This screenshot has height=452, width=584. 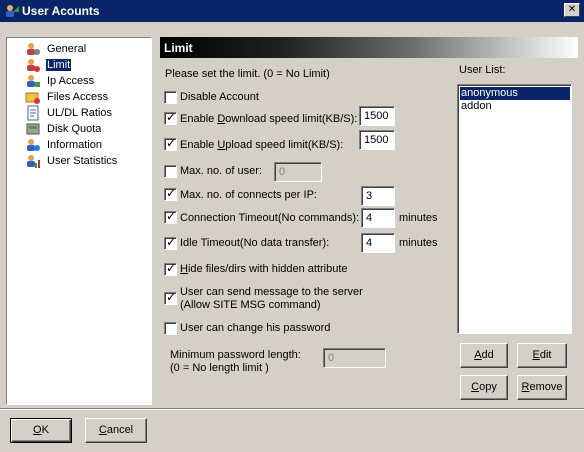 I want to click on connection-timeout-input: 4, so click(x=378, y=218).